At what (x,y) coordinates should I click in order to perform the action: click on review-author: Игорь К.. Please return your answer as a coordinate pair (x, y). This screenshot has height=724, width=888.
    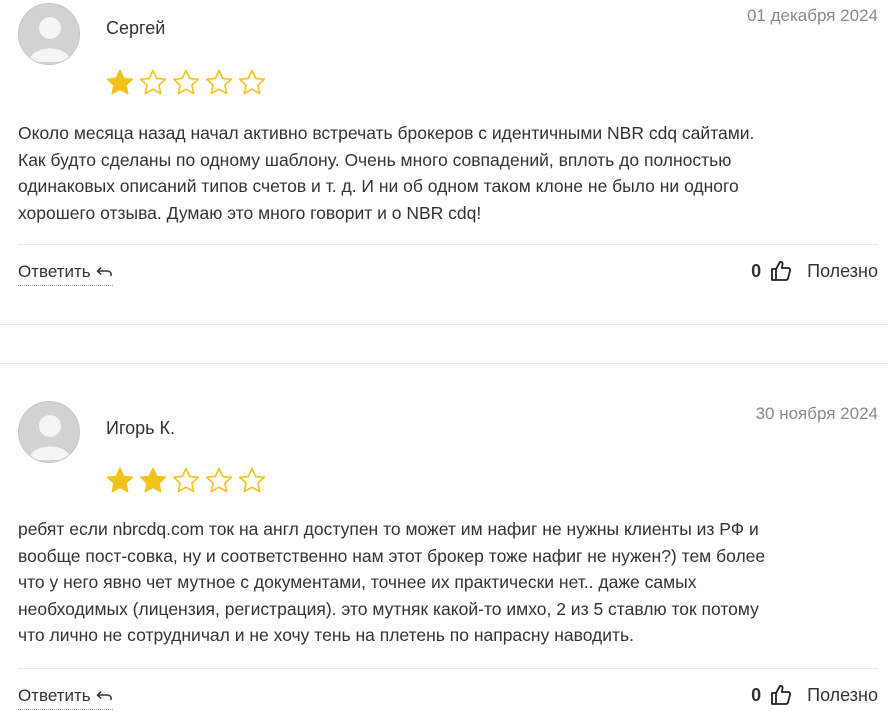
    Looking at the image, I should click on (140, 428).